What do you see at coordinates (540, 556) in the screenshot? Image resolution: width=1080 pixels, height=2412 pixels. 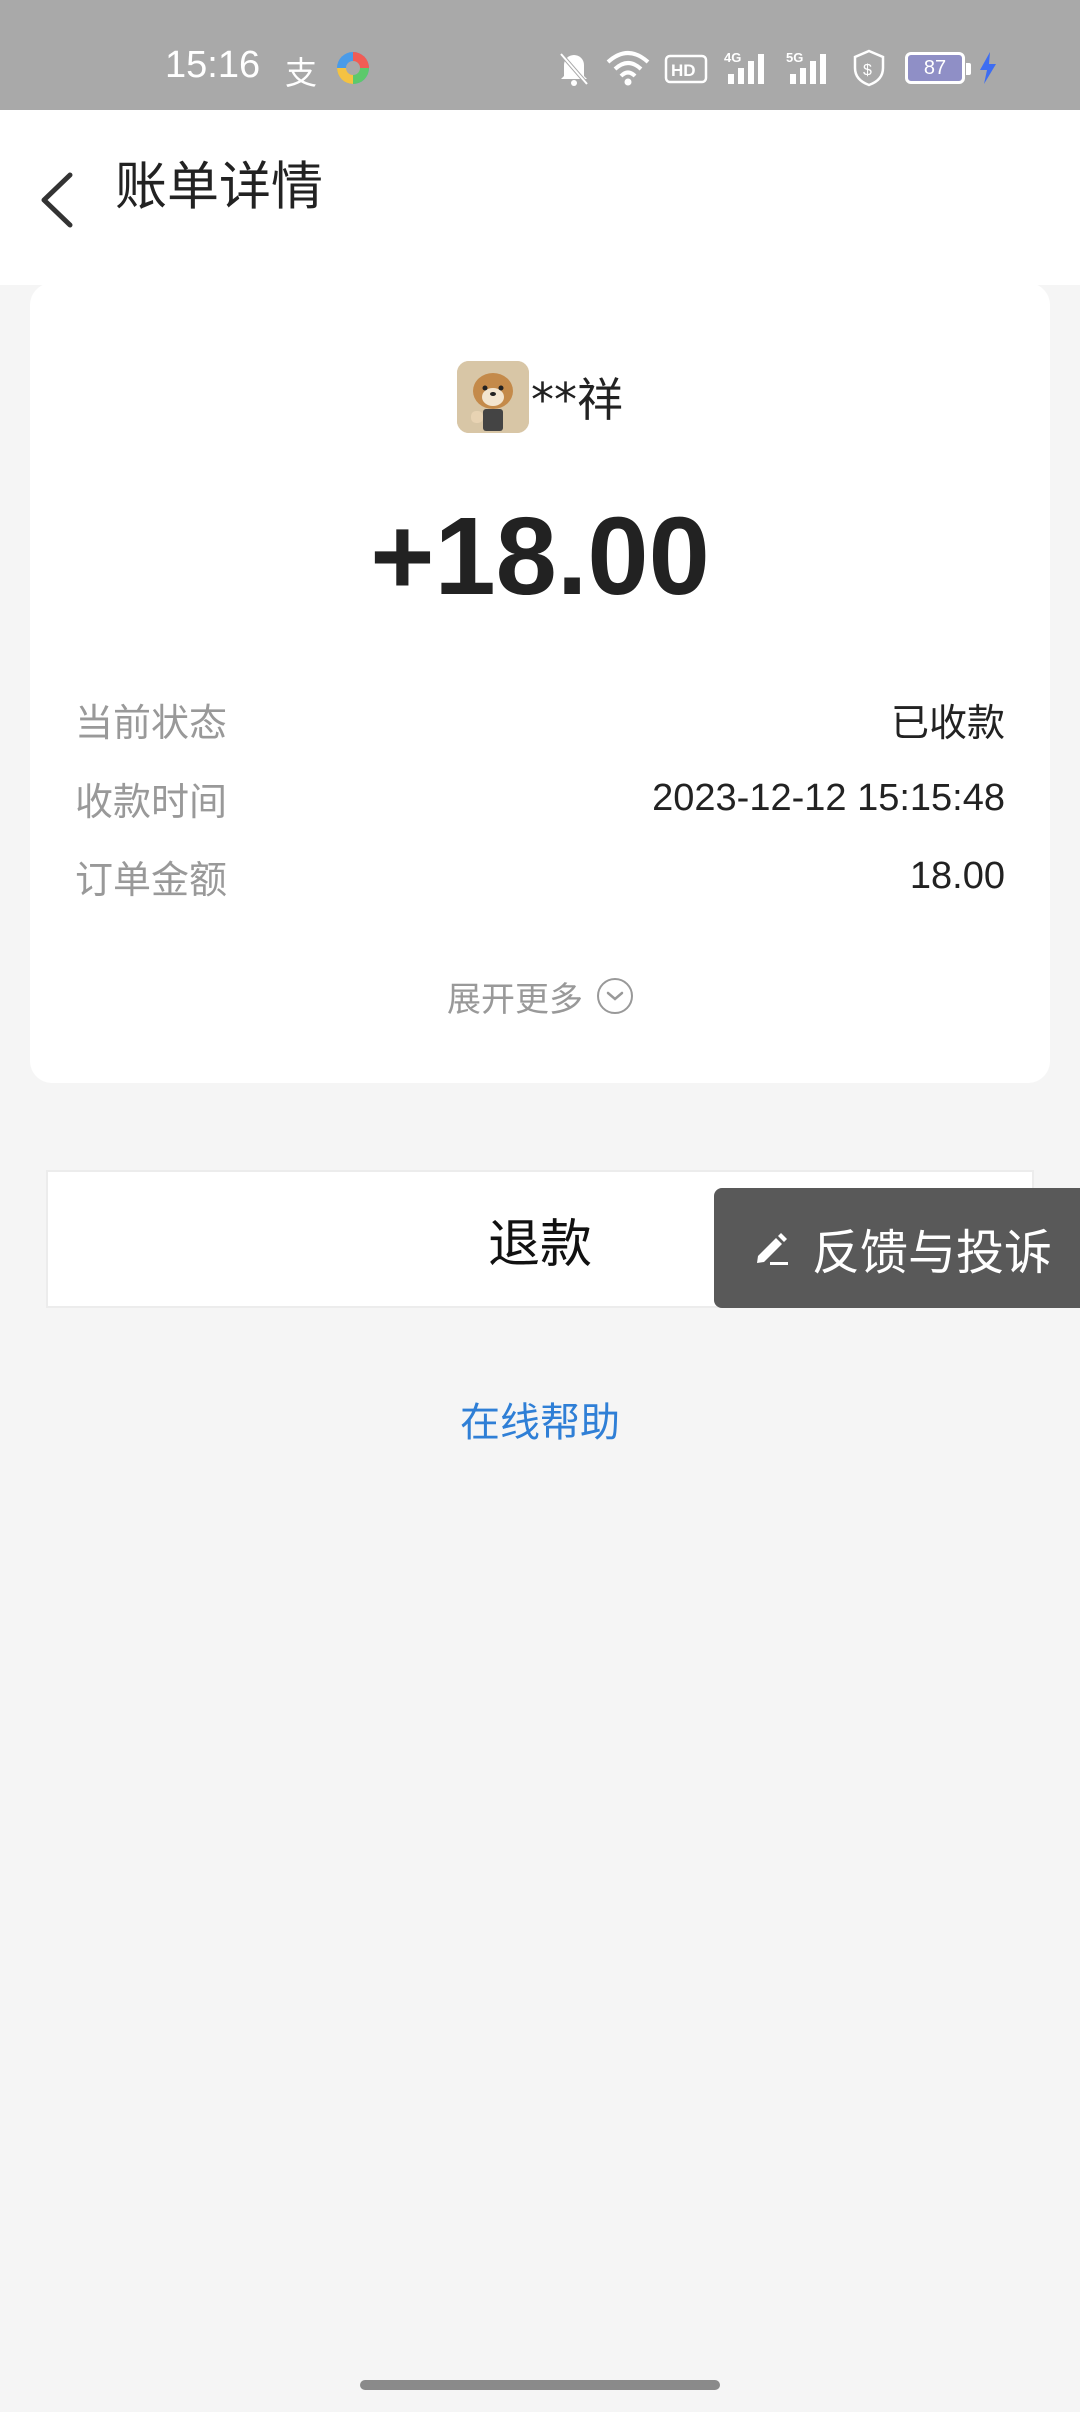 I see `amount: +18.00` at bounding box center [540, 556].